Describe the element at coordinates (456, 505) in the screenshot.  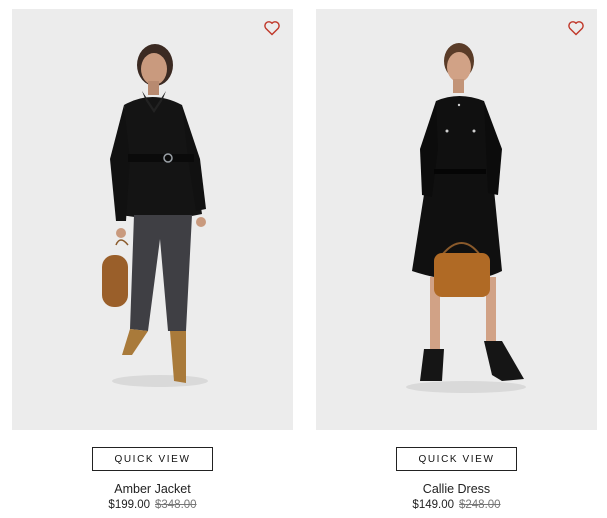
I see `product-price: $149.00 $248.00` at that location.